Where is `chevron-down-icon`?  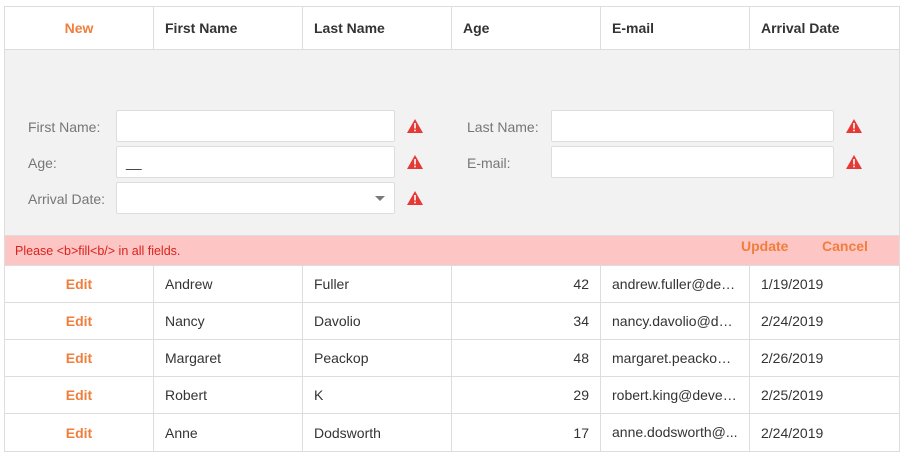
chevron-down-icon is located at coordinates (380, 198).